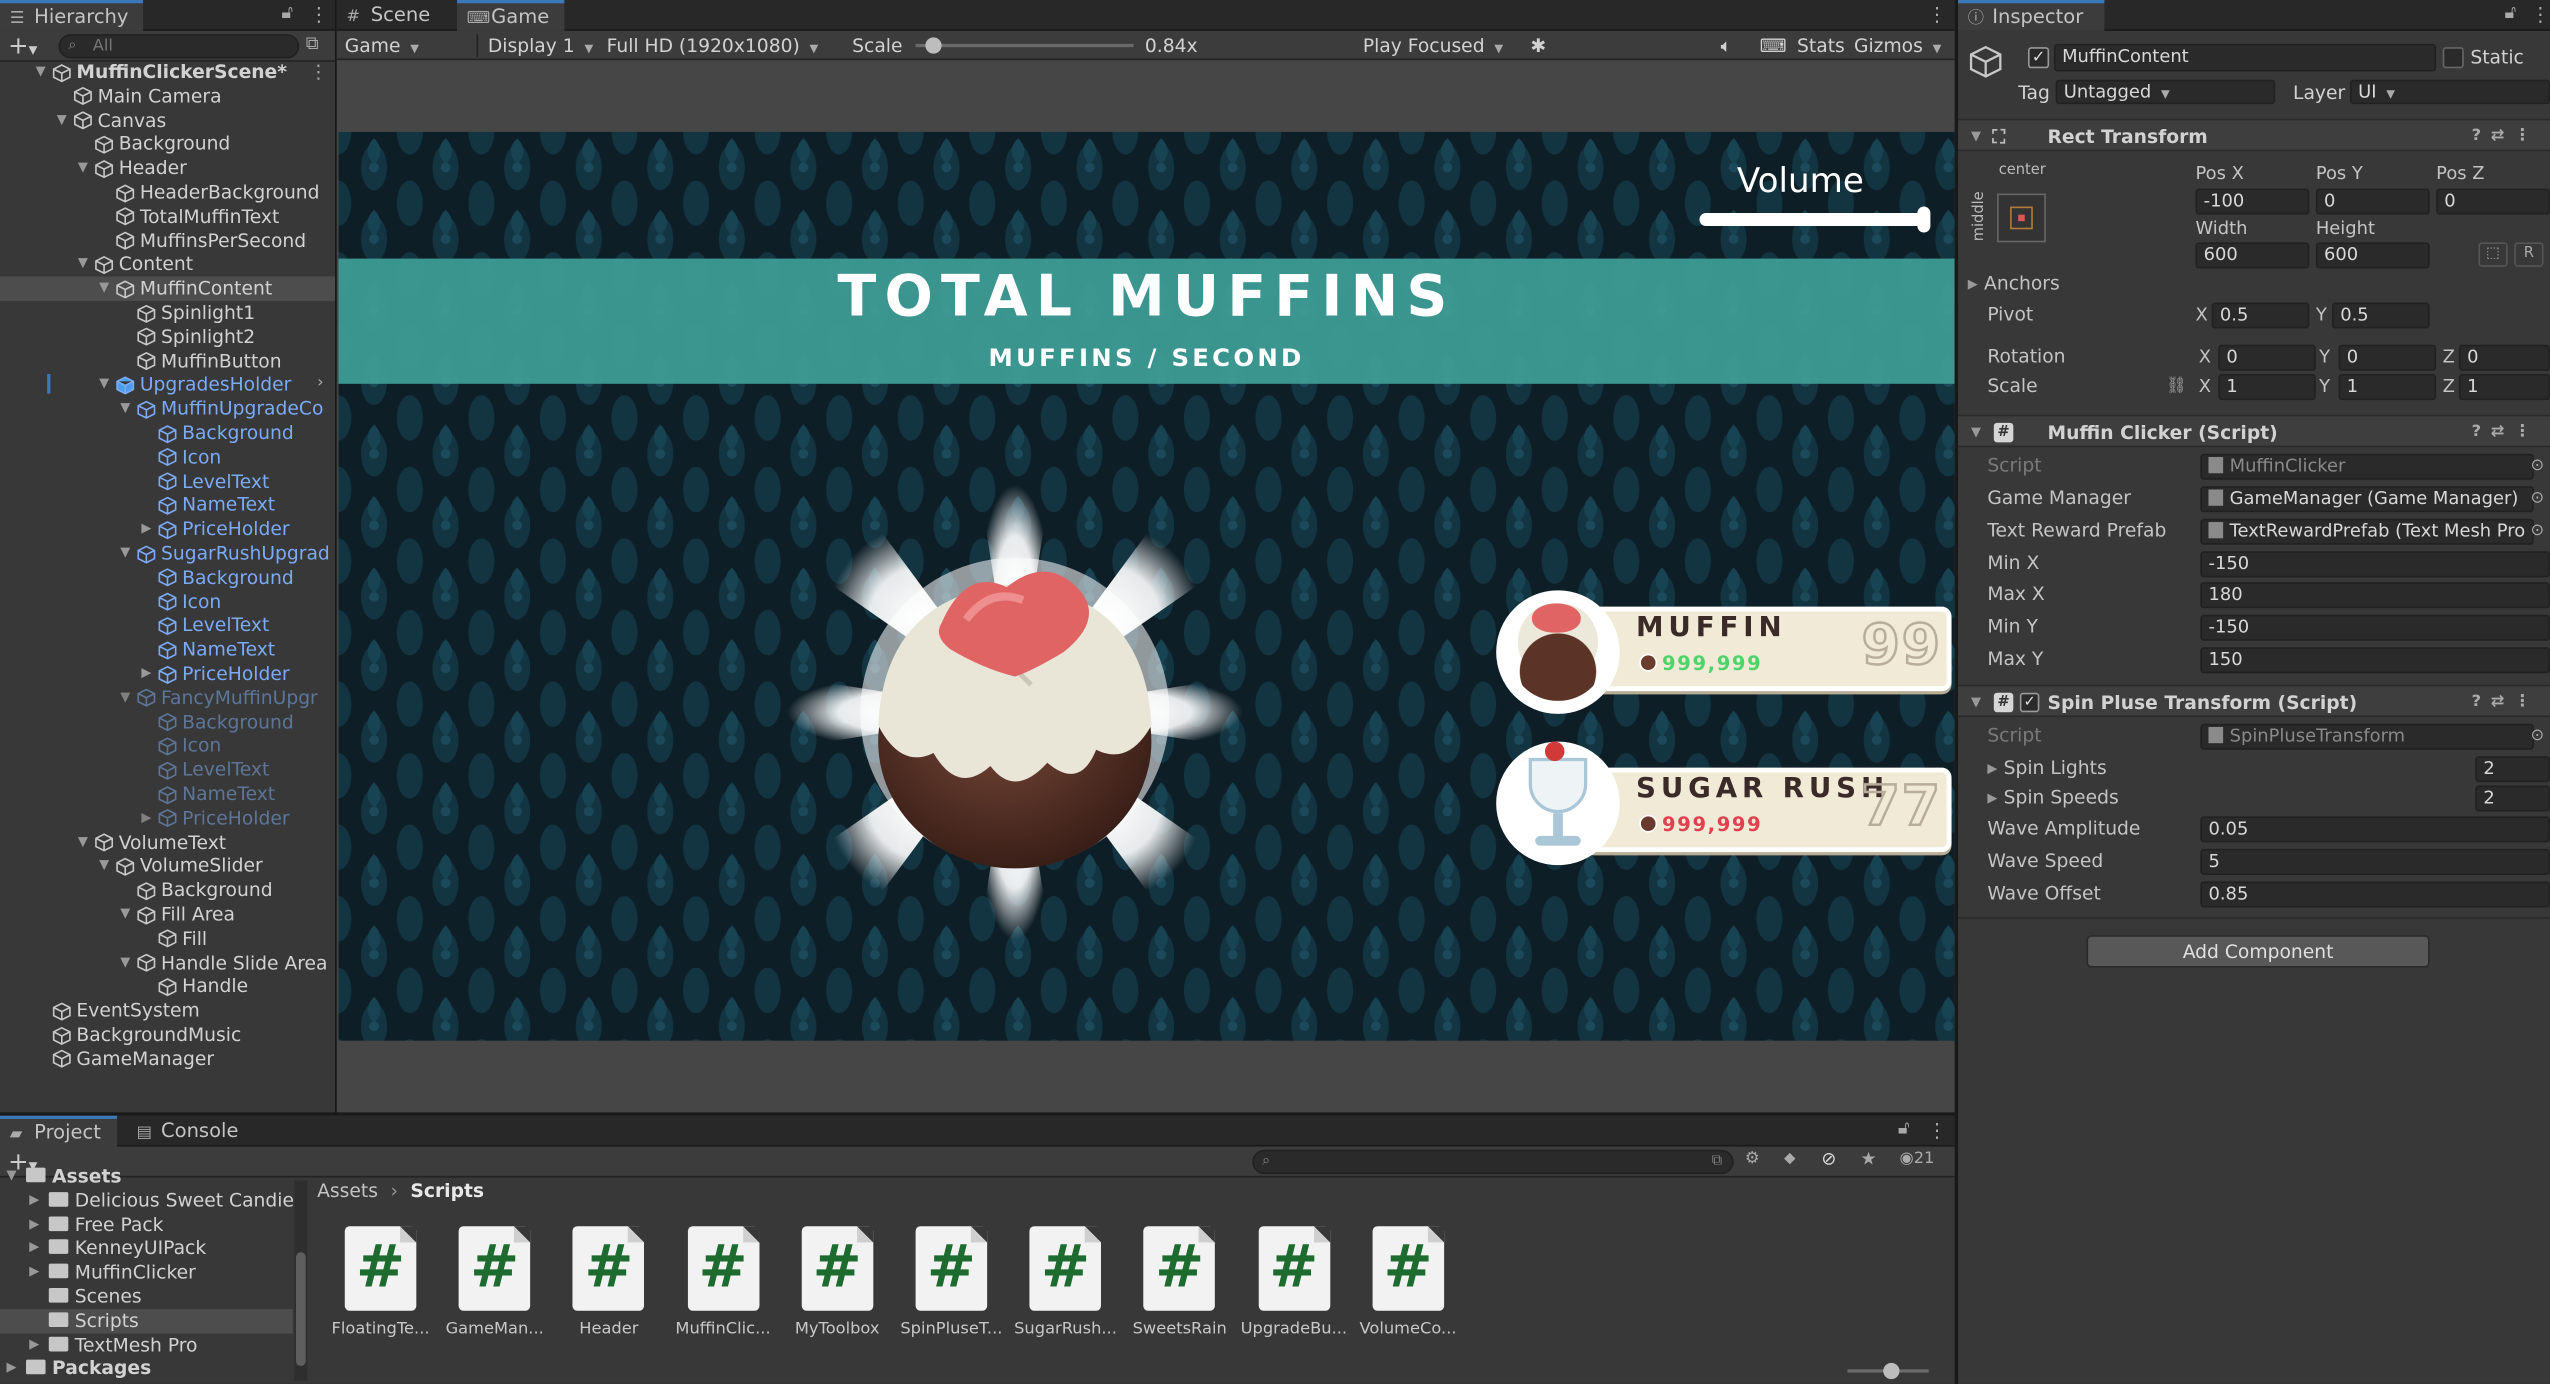  Describe the element at coordinates (2387, 387) in the screenshot. I see `scale-y-field: 1` at that location.